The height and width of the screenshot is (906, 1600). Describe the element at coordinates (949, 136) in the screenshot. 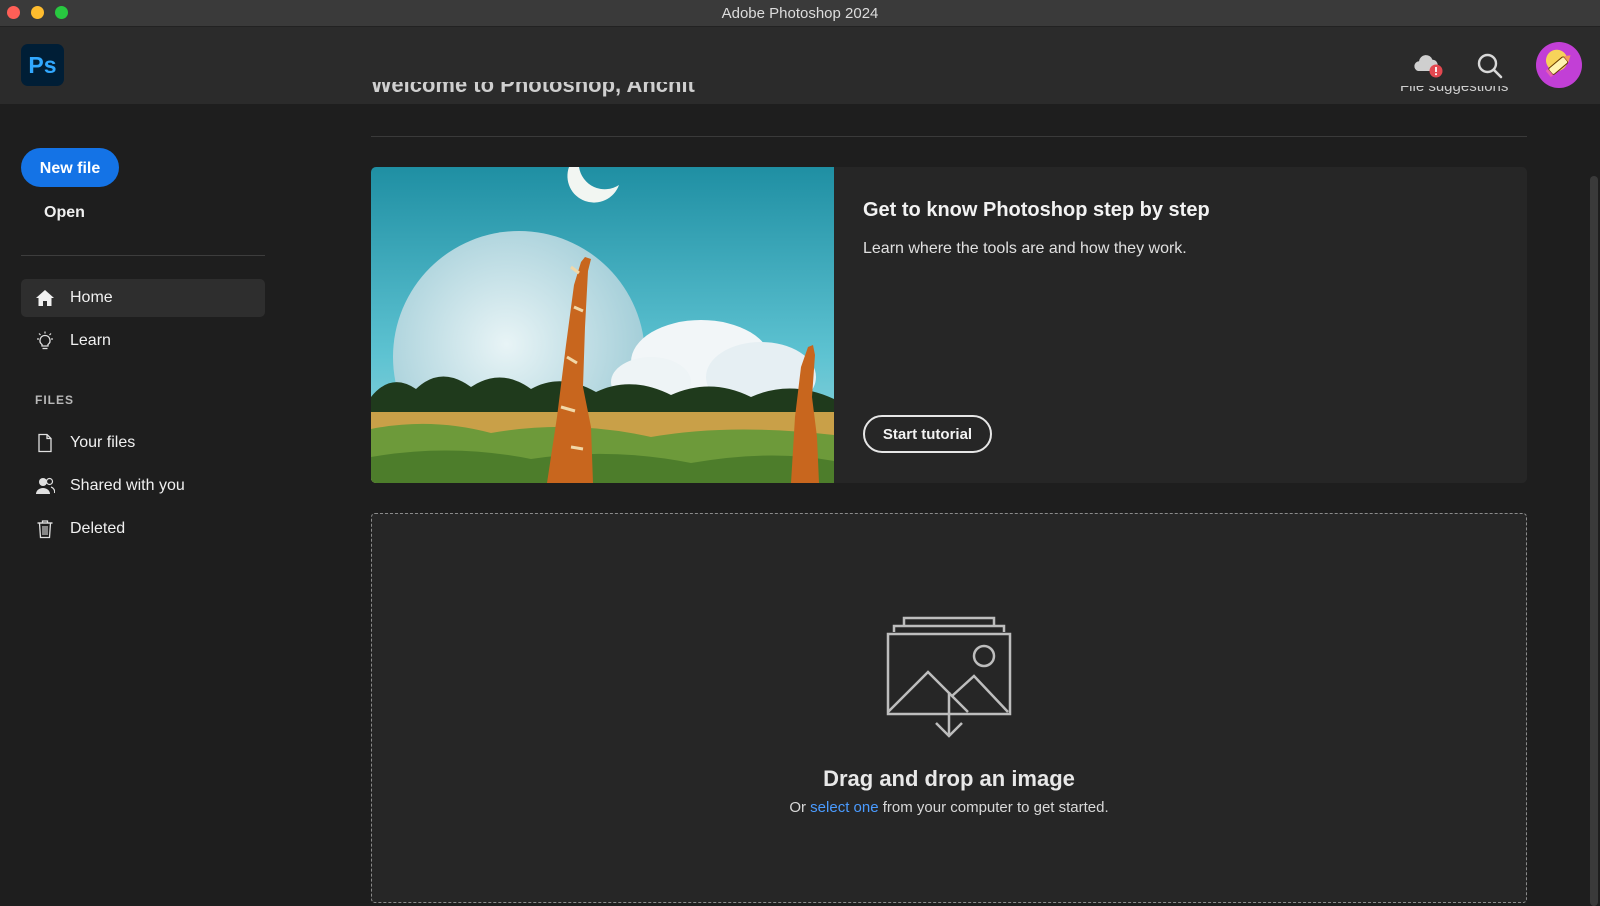

I see `main-divider` at that location.